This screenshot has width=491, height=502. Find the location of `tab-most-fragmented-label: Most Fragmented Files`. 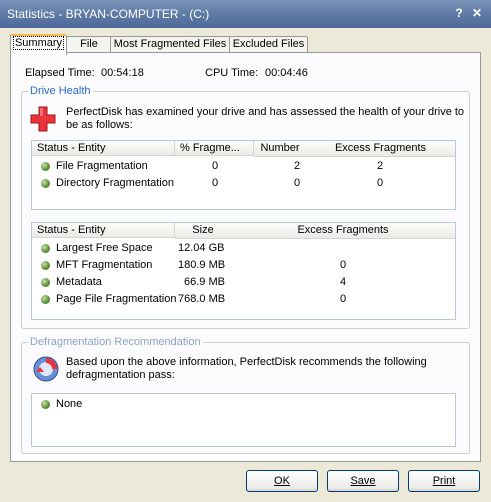

tab-most-fragmented-label: Most Fragmented Files is located at coordinates (170, 44).